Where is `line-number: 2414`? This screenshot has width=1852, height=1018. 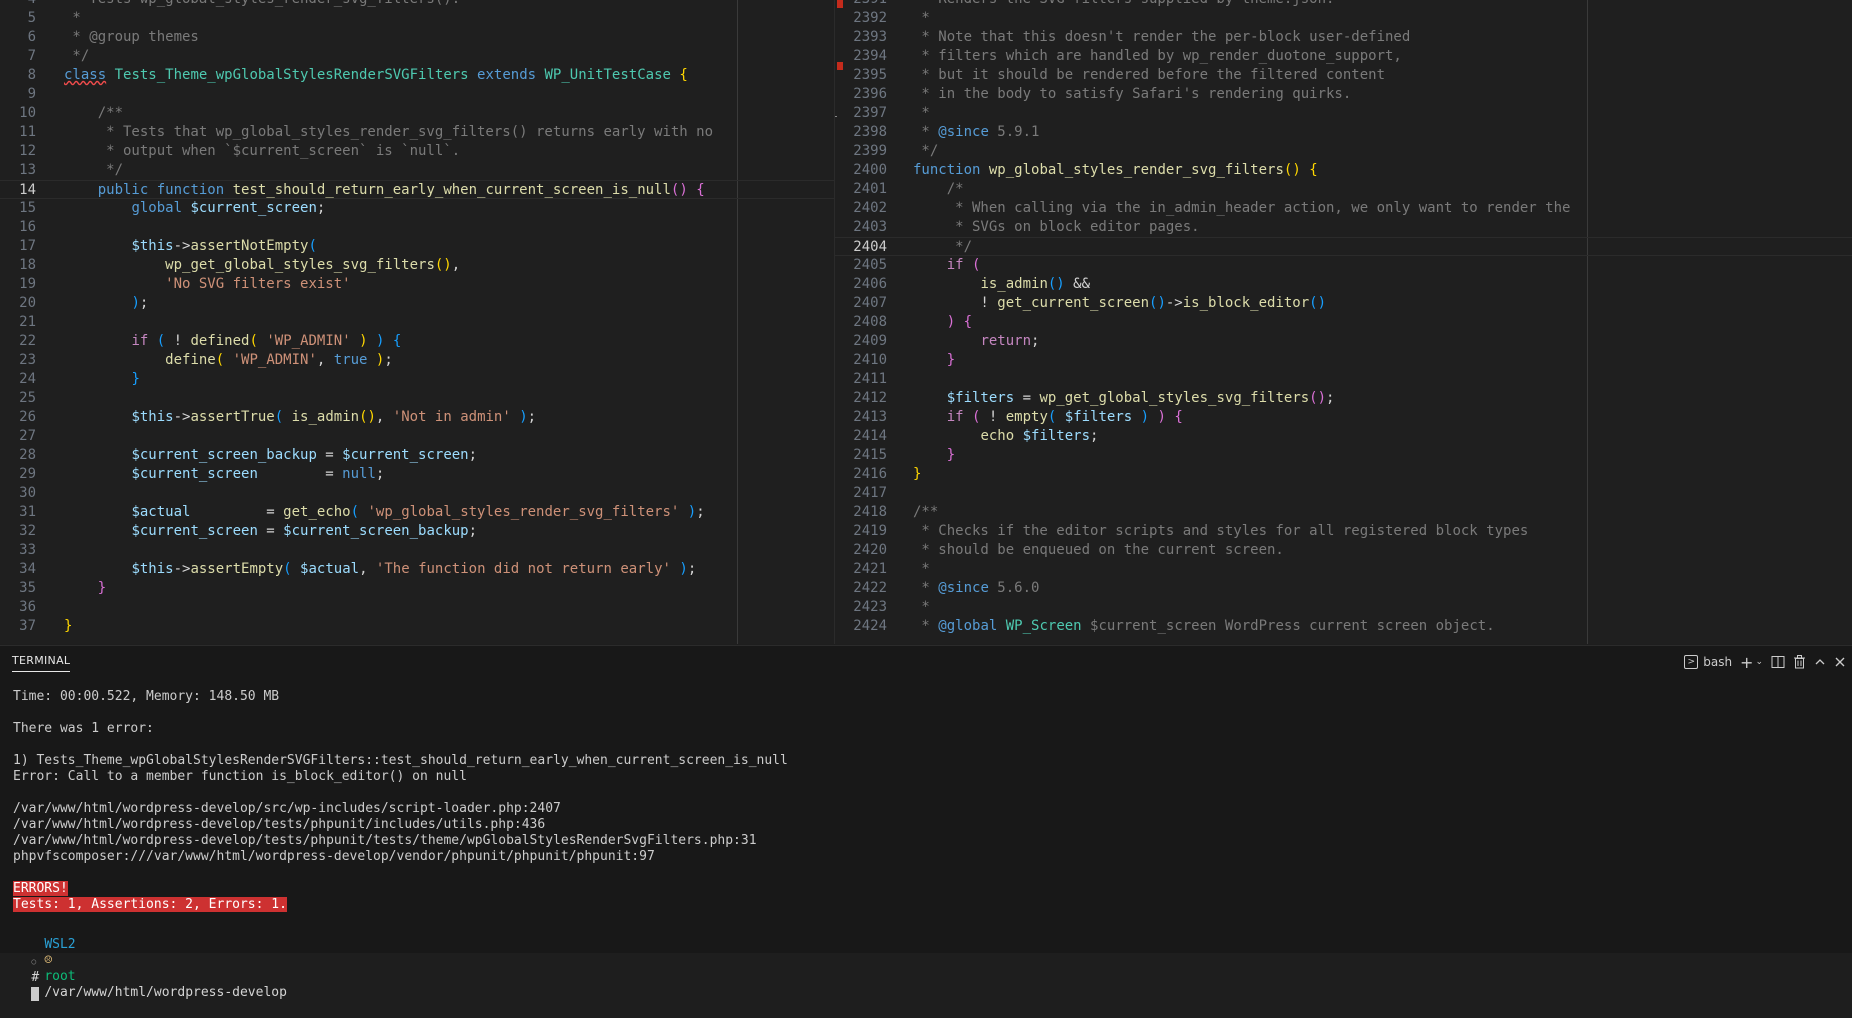 line-number: 2414 is located at coordinates (870, 436).